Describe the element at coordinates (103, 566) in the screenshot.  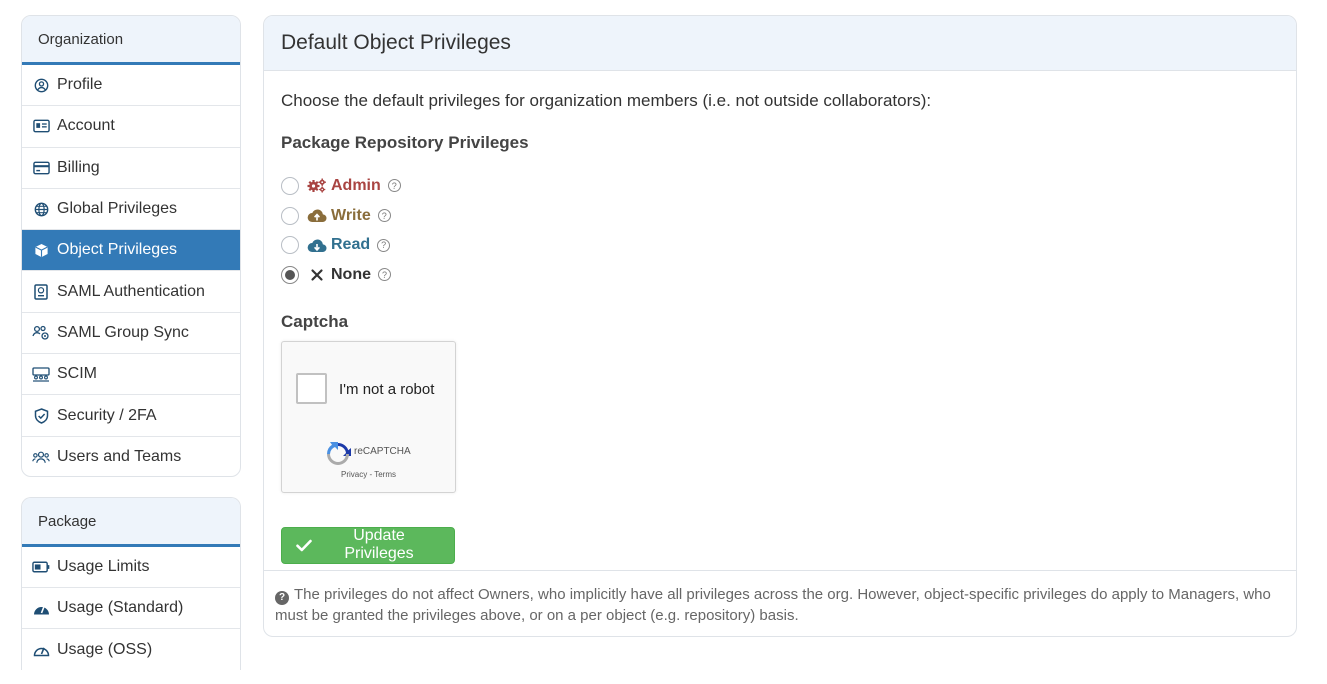
I see `sidebar-item-label: Usage Limits` at that location.